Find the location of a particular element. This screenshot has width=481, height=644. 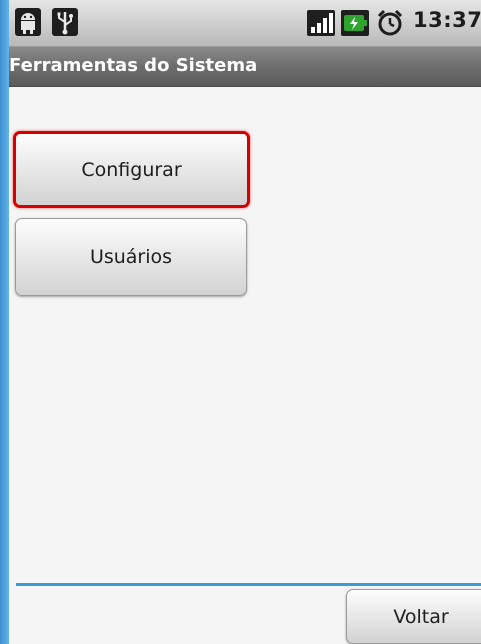

device-frame is located at coordinates (4, 322).